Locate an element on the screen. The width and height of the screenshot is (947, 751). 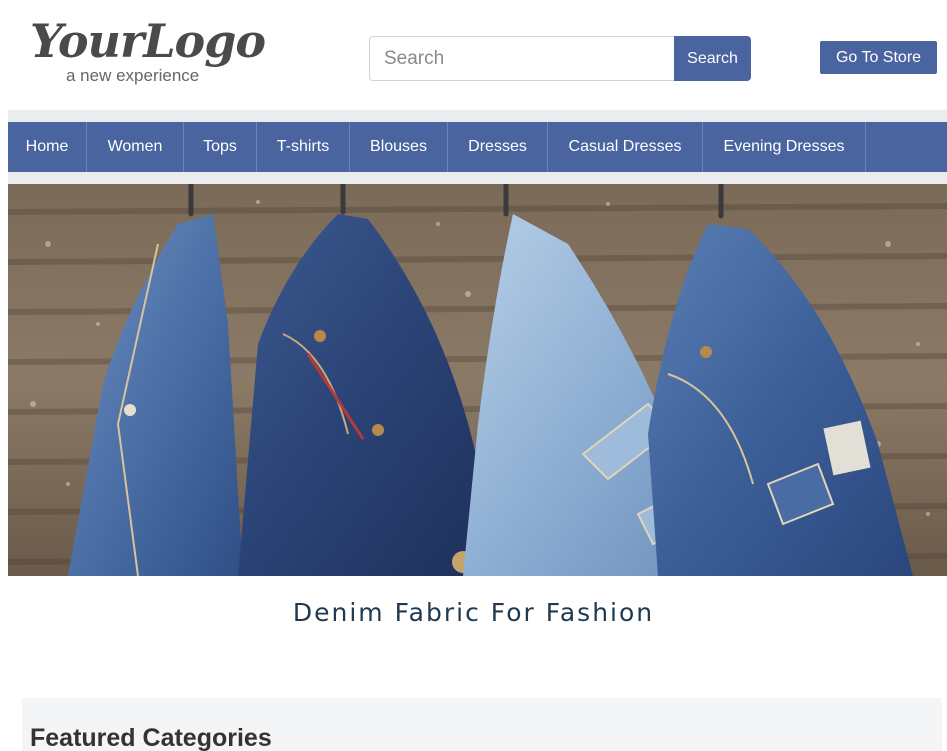
nav-item-t-shirts: T-shirts is located at coordinates (303, 147).